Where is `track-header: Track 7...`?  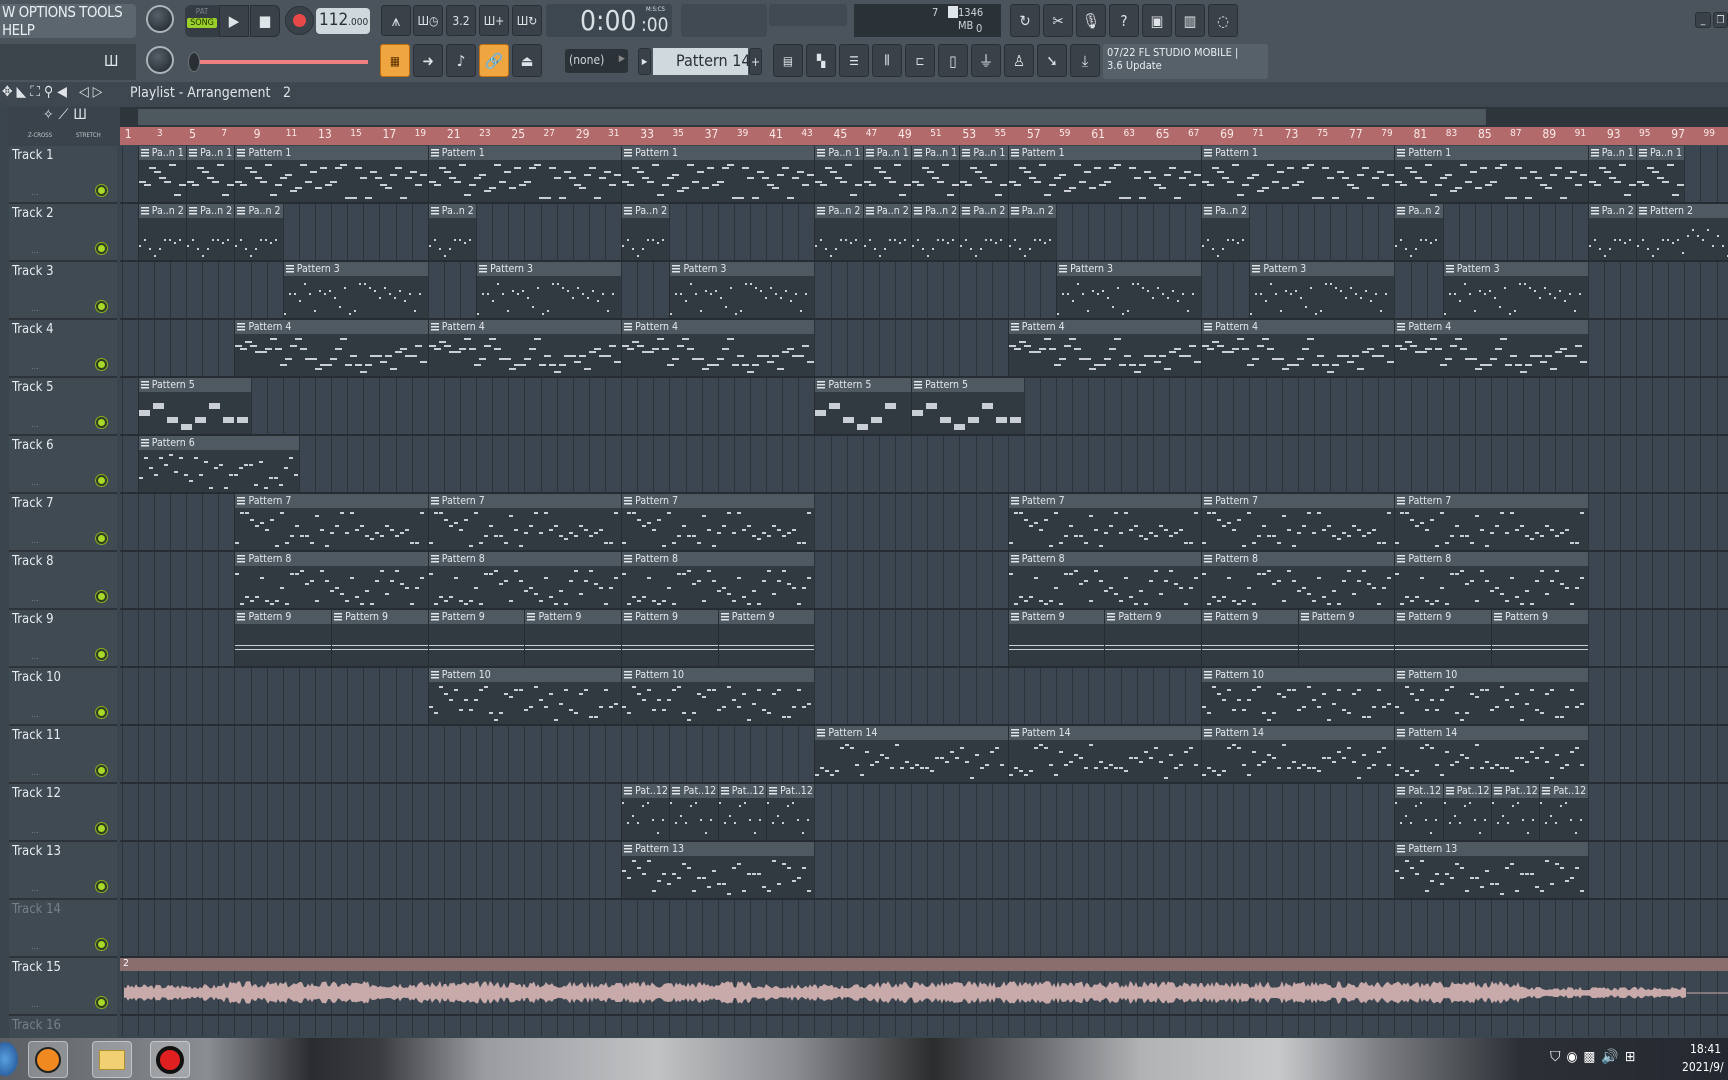 track-header: Track 7... is located at coordinates (63, 523).